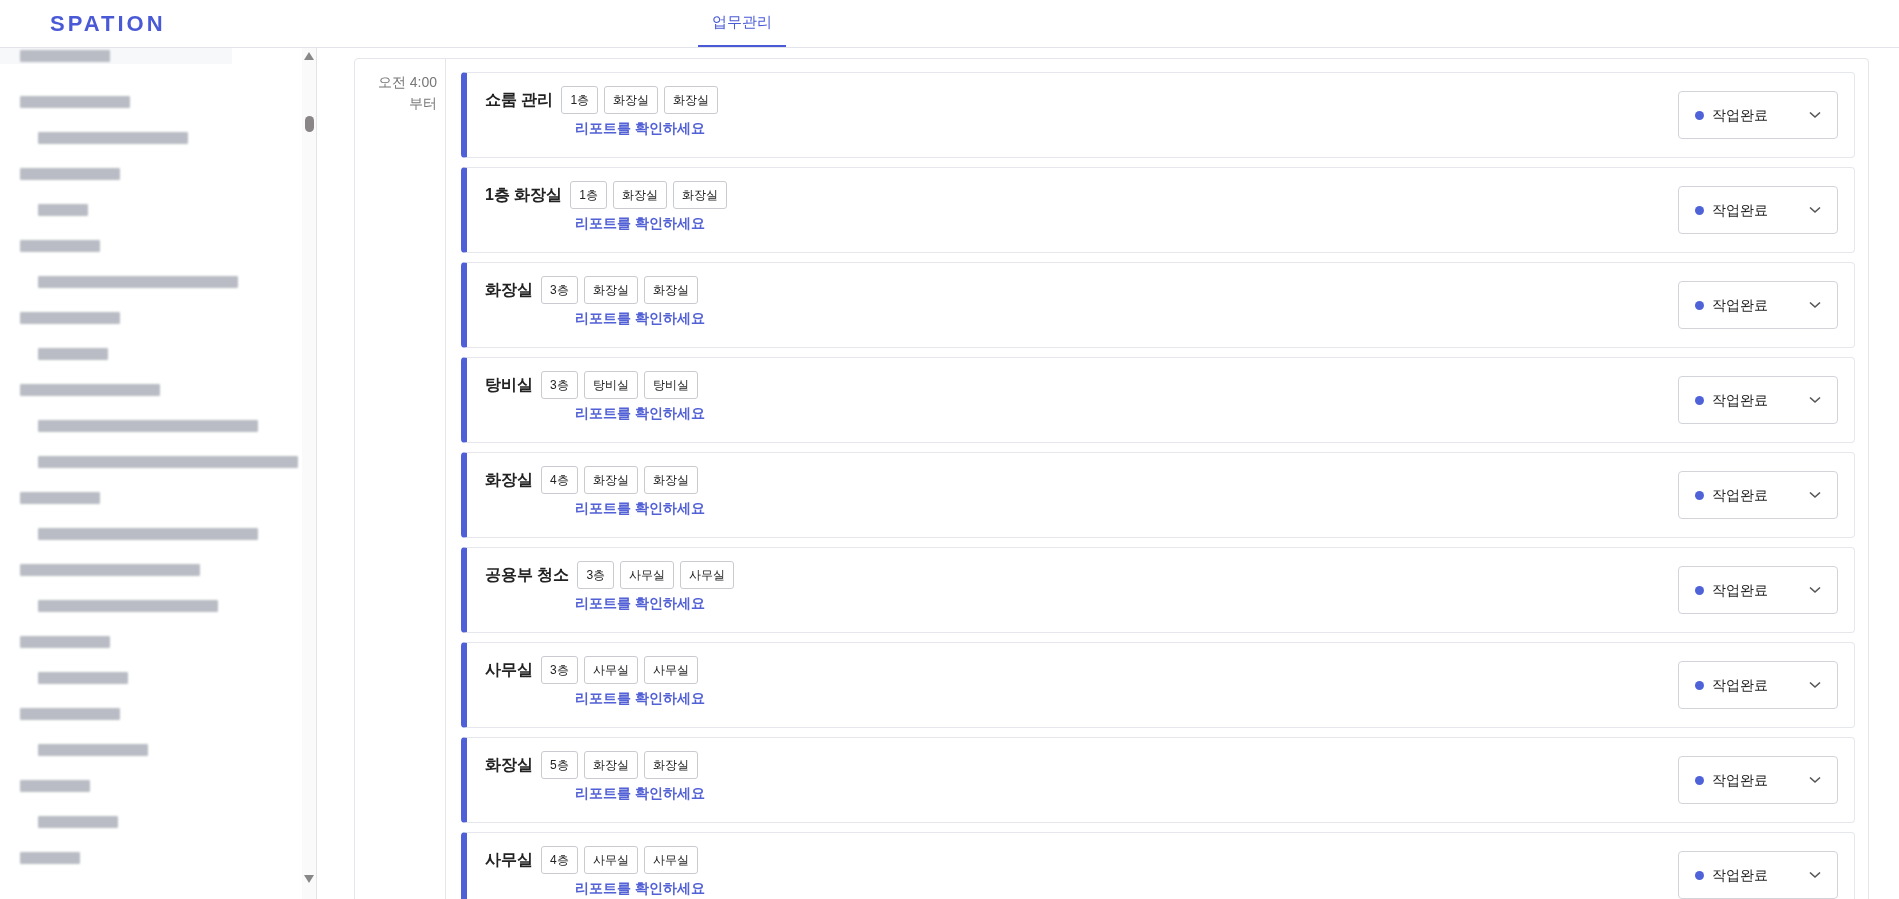  What do you see at coordinates (108, 24) in the screenshot?
I see `logo: SPATION` at bounding box center [108, 24].